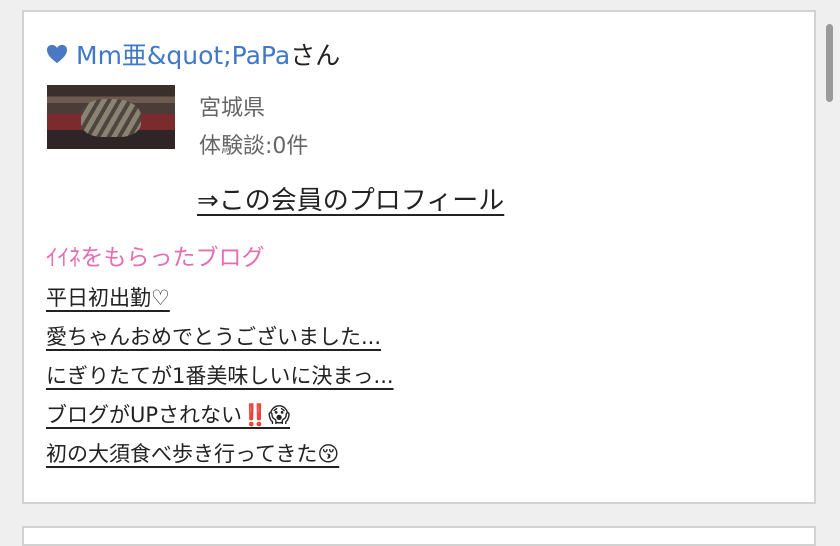 The width and height of the screenshot is (840, 546). I want to click on blog-link: ブログがUPされない‼️😱, so click(168, 415).